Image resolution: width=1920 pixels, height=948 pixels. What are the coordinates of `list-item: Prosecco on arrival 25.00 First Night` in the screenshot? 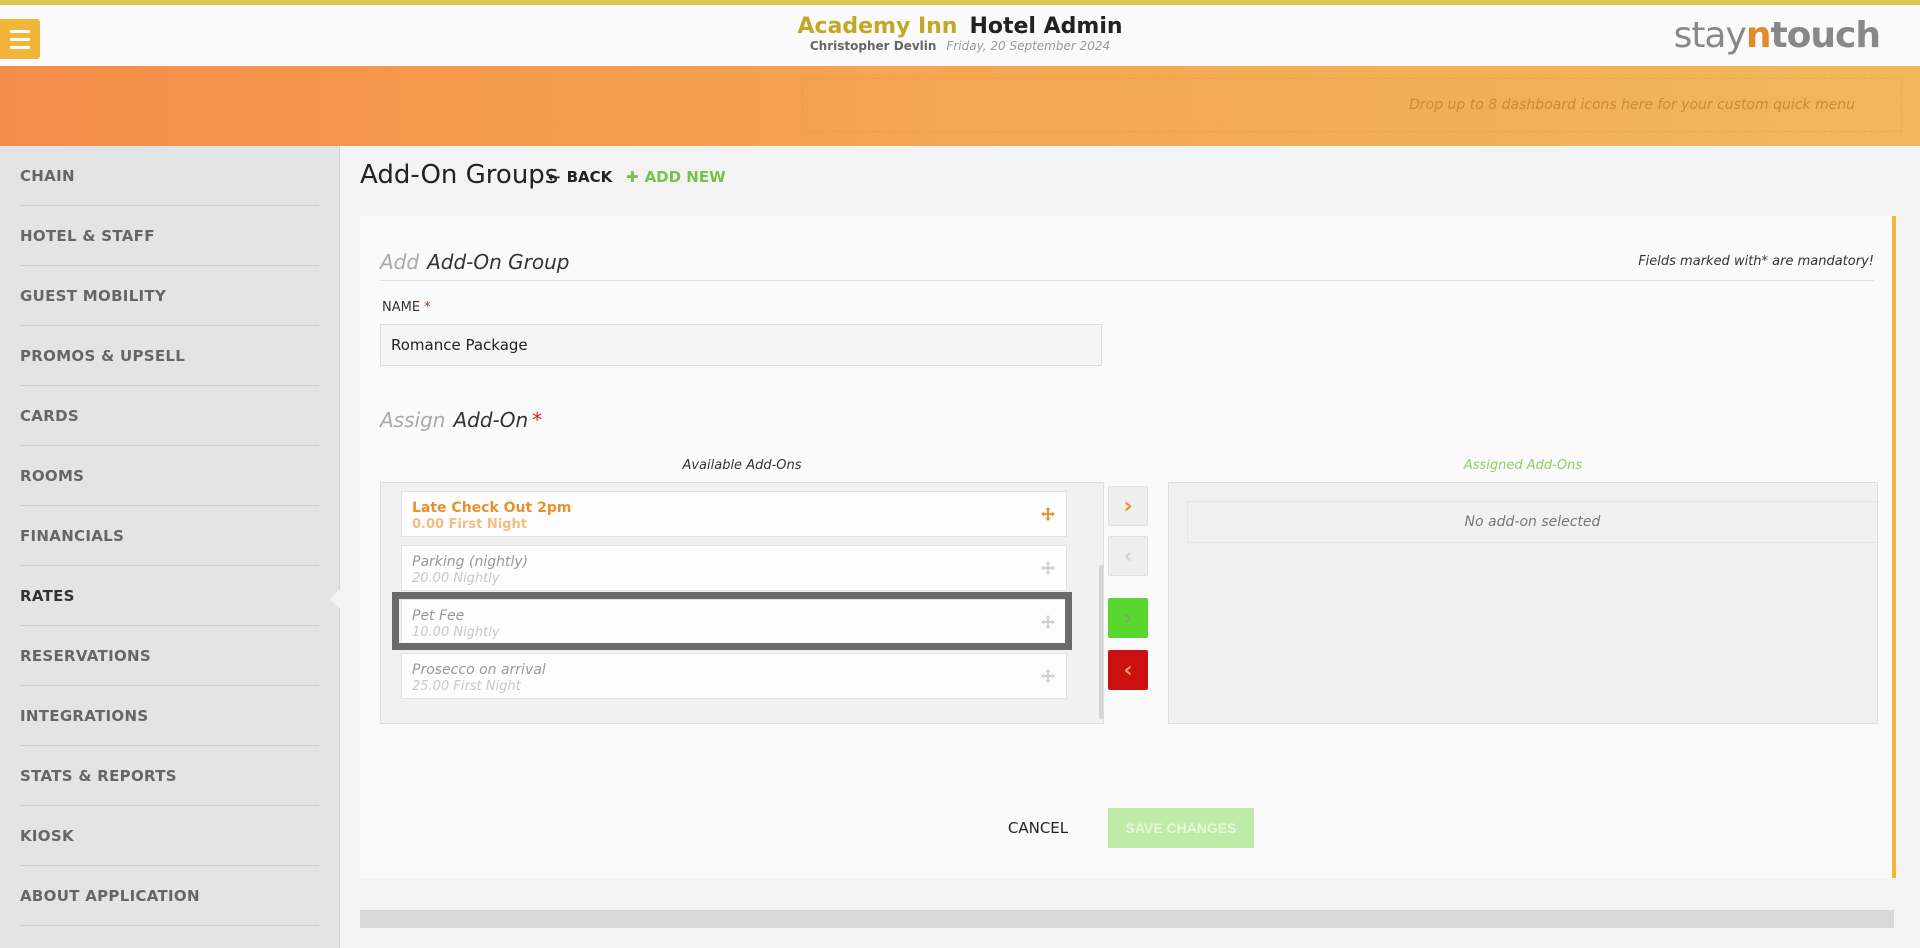 It's located at (734, 676).